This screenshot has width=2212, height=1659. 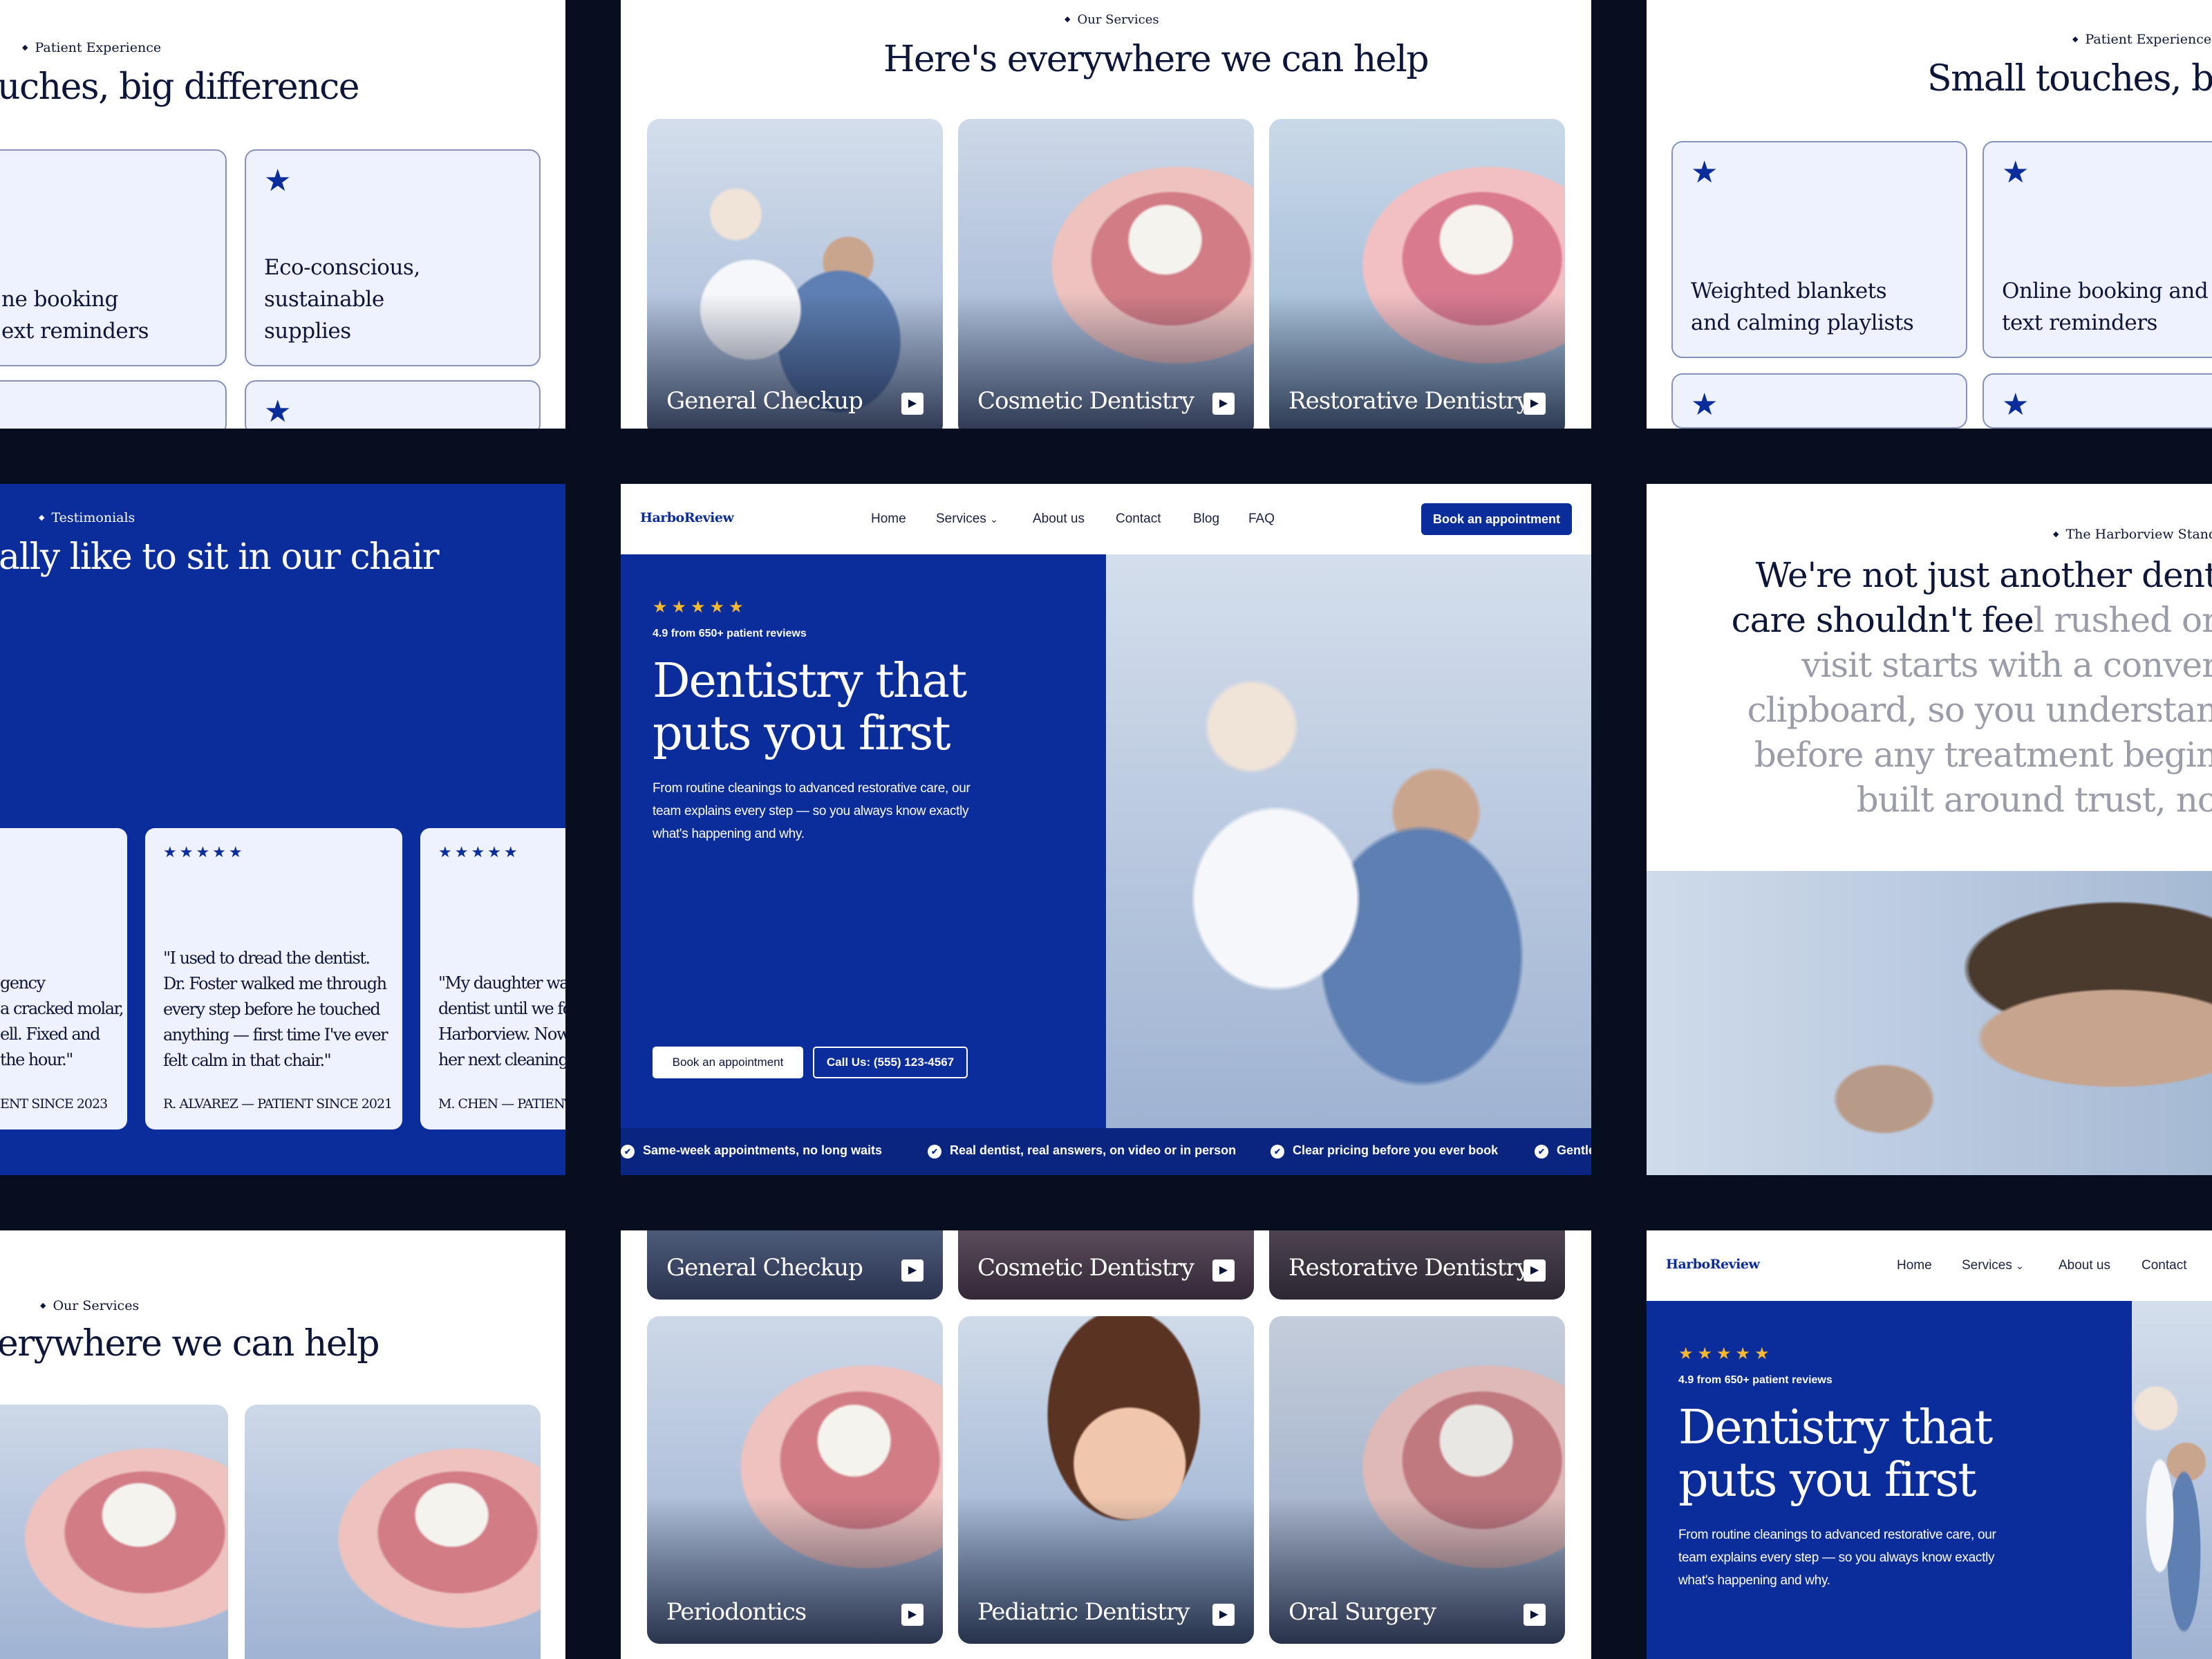 What do you see at coordinates (728, 1063) in the screenshot?
I see `hero-book-button: Book an appointment` at bounding box center [728, 1063].